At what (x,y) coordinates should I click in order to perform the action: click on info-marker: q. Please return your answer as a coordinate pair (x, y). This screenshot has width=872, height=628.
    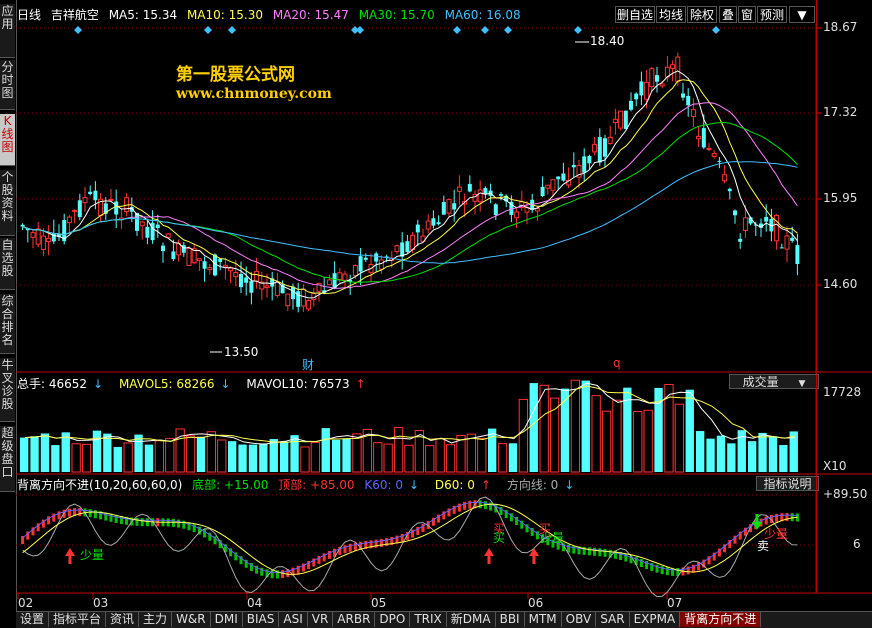
    Looking at the image, I should click on (617, 363).